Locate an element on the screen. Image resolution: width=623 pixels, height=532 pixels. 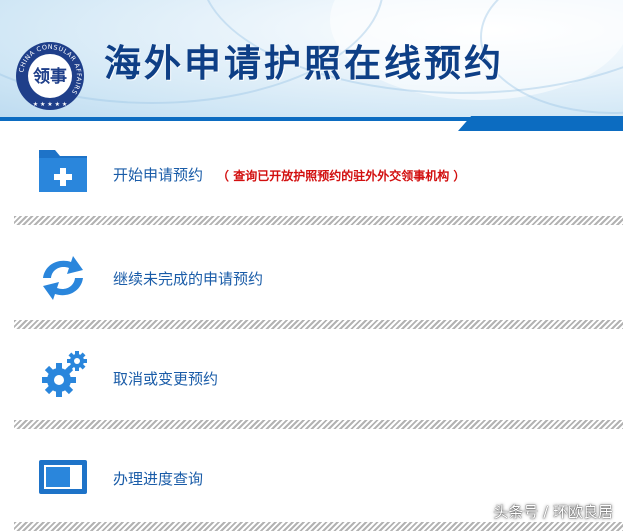
logo-glyphs: 领事 is located at coordinates (50, 76).